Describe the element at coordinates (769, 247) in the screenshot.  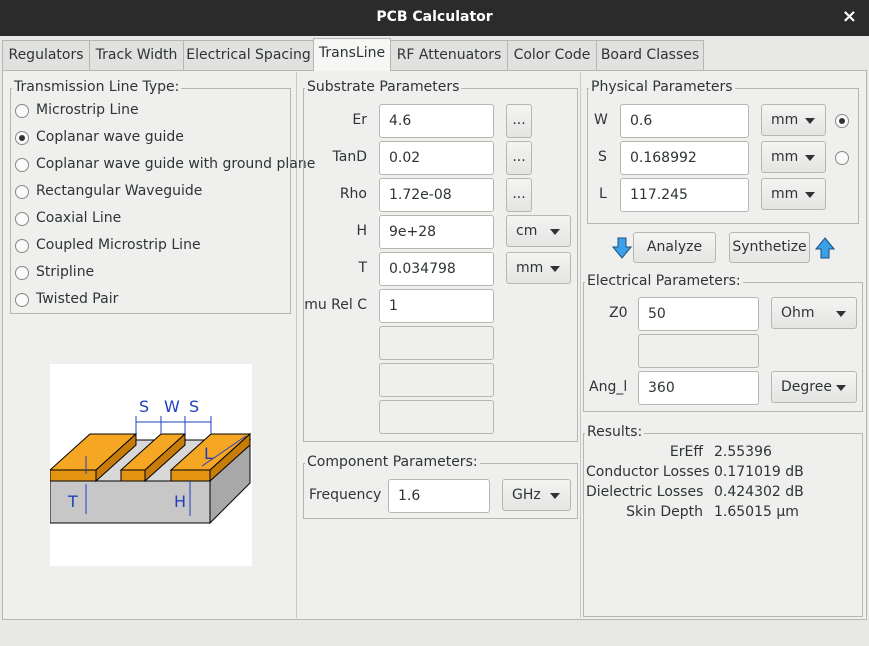
I see `synthetize-button: Synthetize` at that location.